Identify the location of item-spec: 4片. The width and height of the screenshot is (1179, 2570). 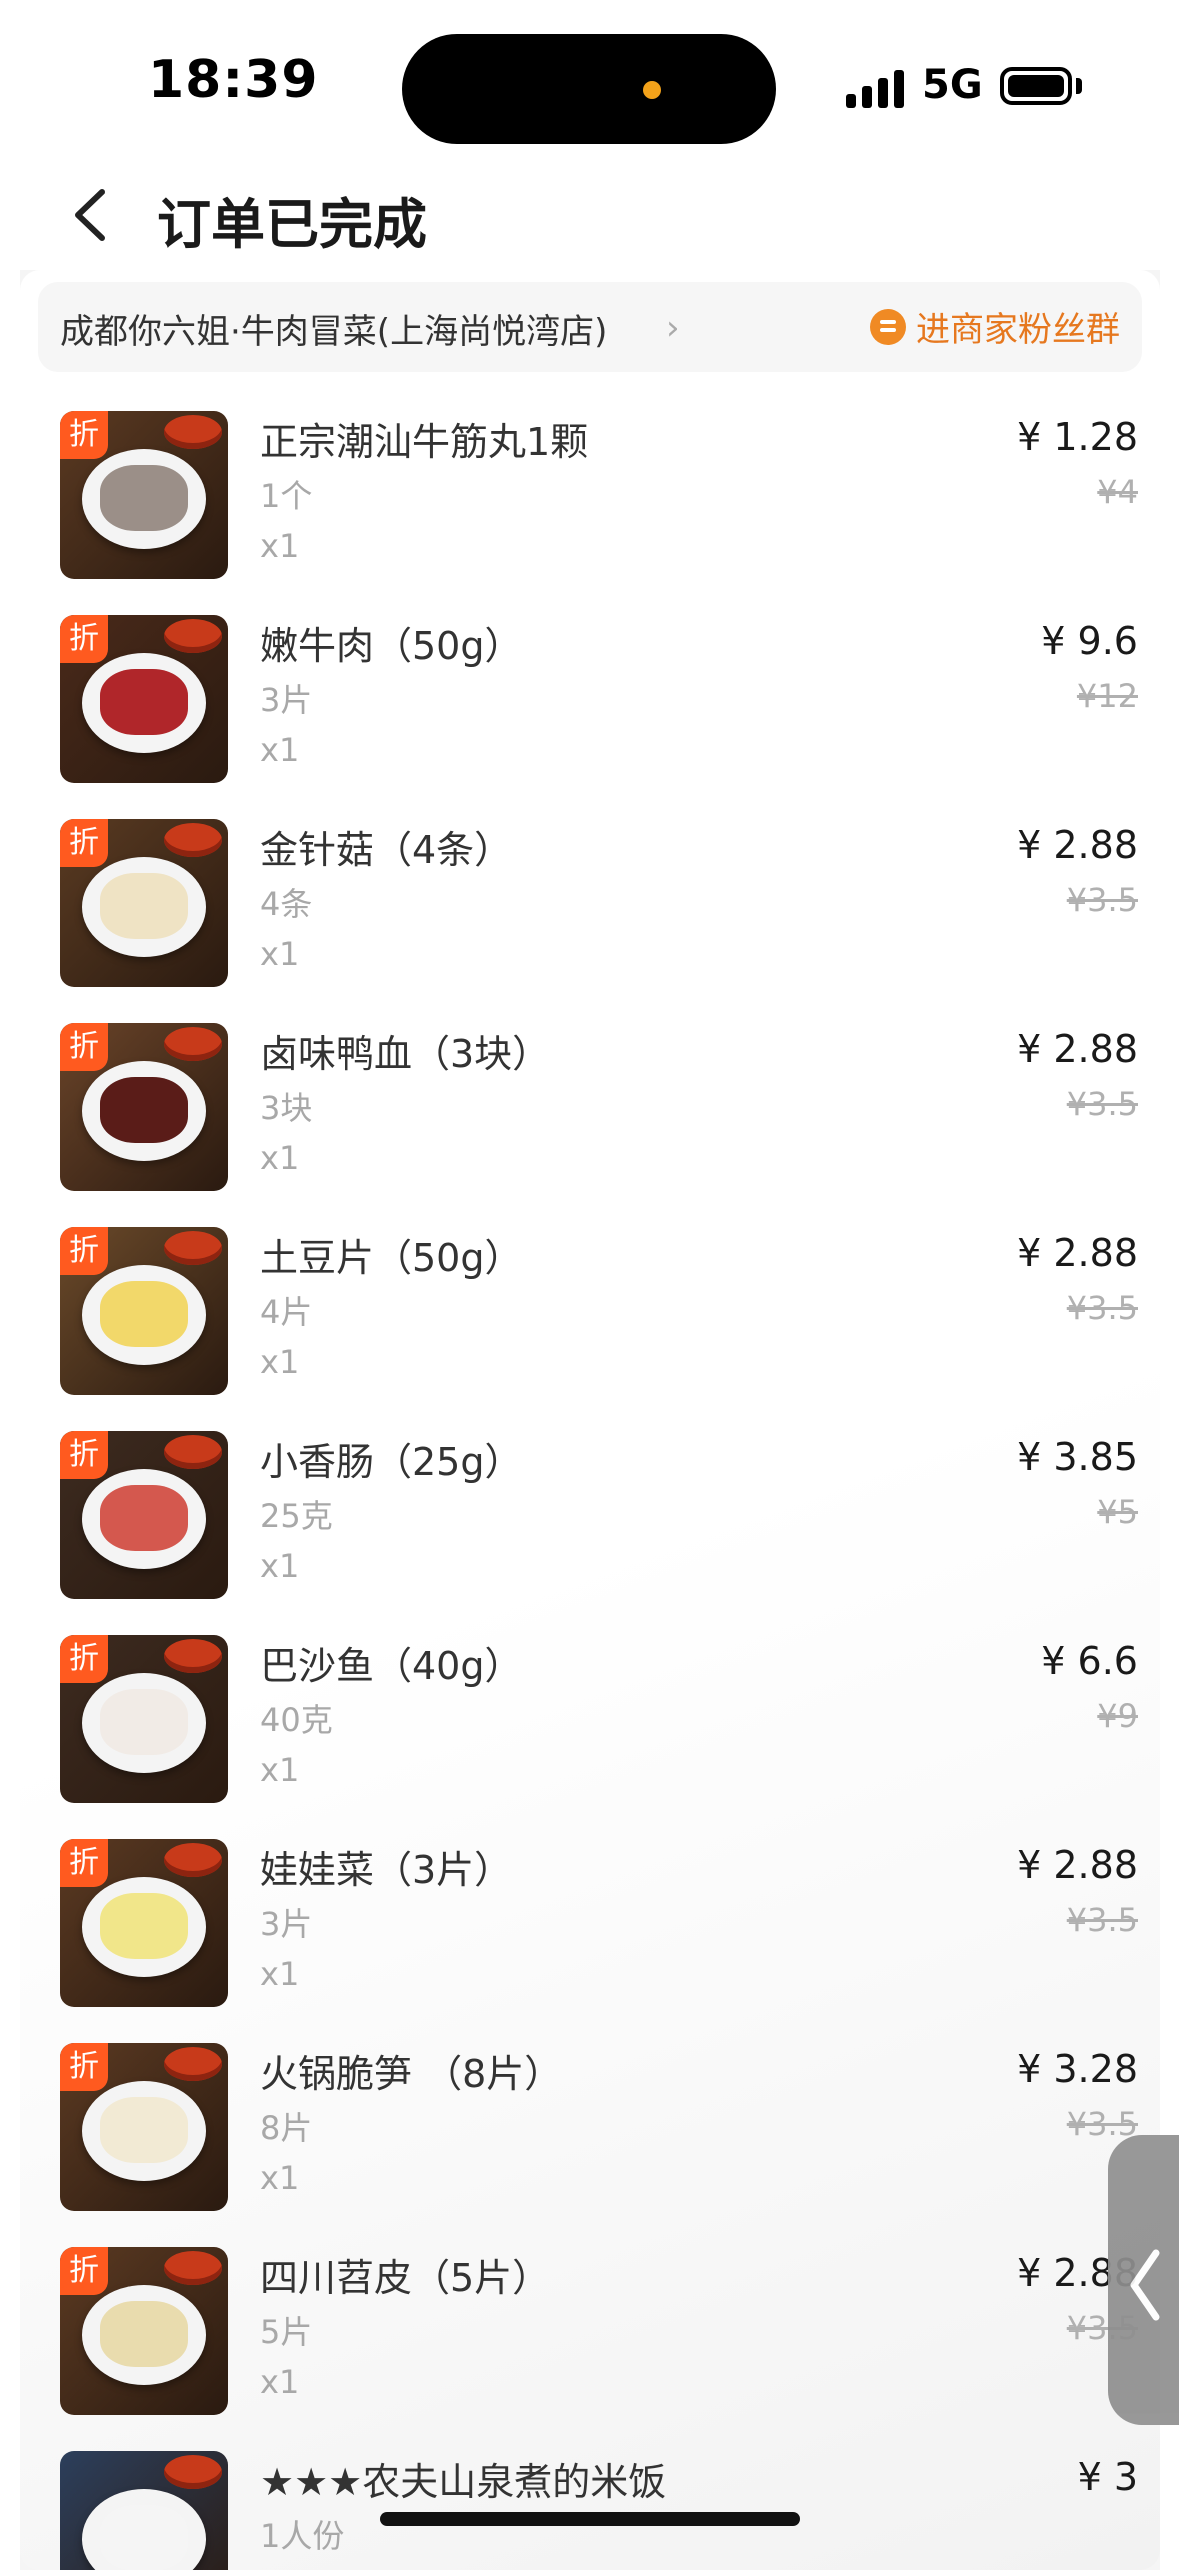
(286, 1312).